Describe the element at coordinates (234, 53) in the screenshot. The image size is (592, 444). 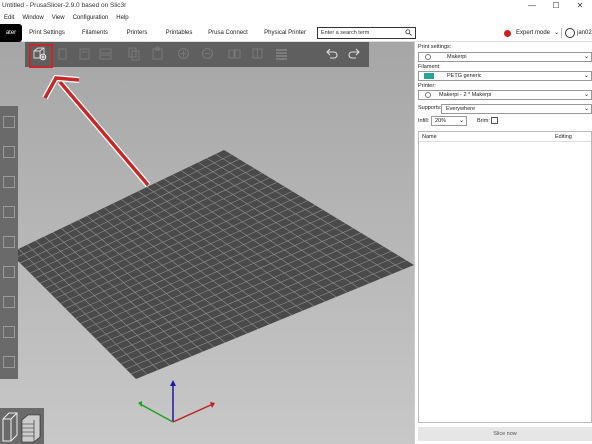
I see `split-objects-icon` at that location.